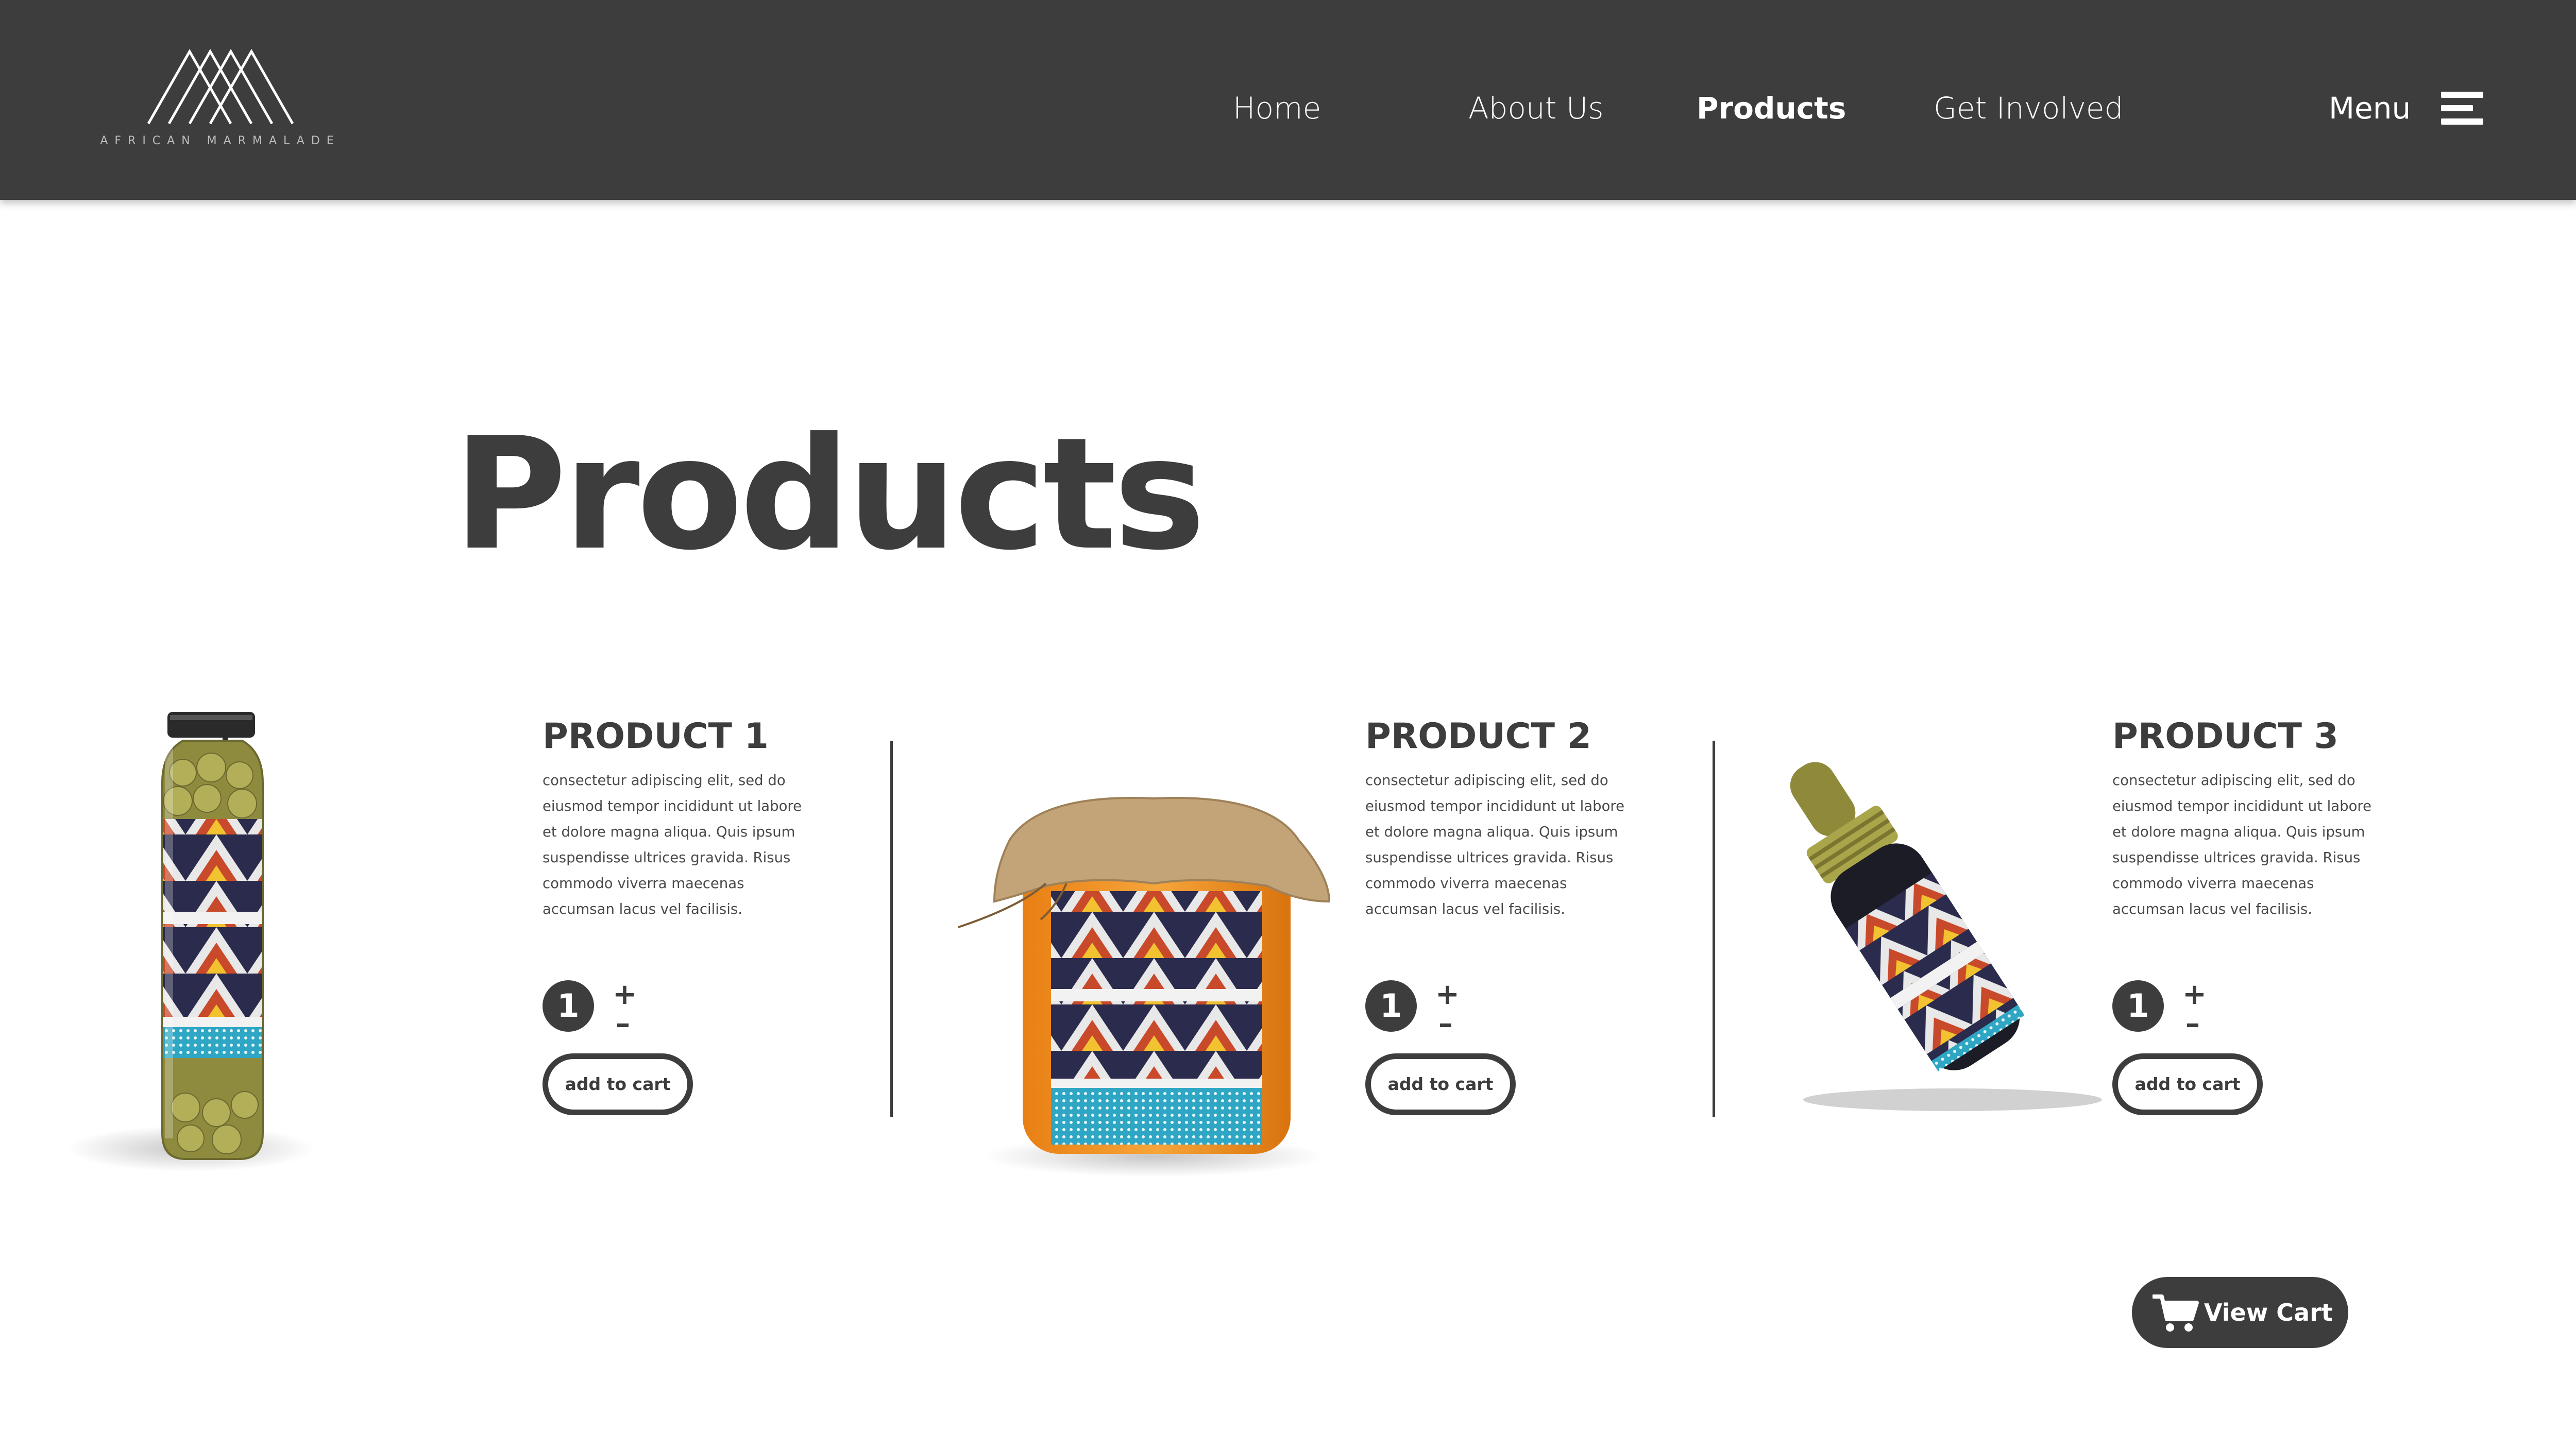 This screenshot has width=2576, height=1449. What do you see at coordinates (1771, 109) in the screenshot?
I see `nav-products: Products` at bounding box center [1771, 109].